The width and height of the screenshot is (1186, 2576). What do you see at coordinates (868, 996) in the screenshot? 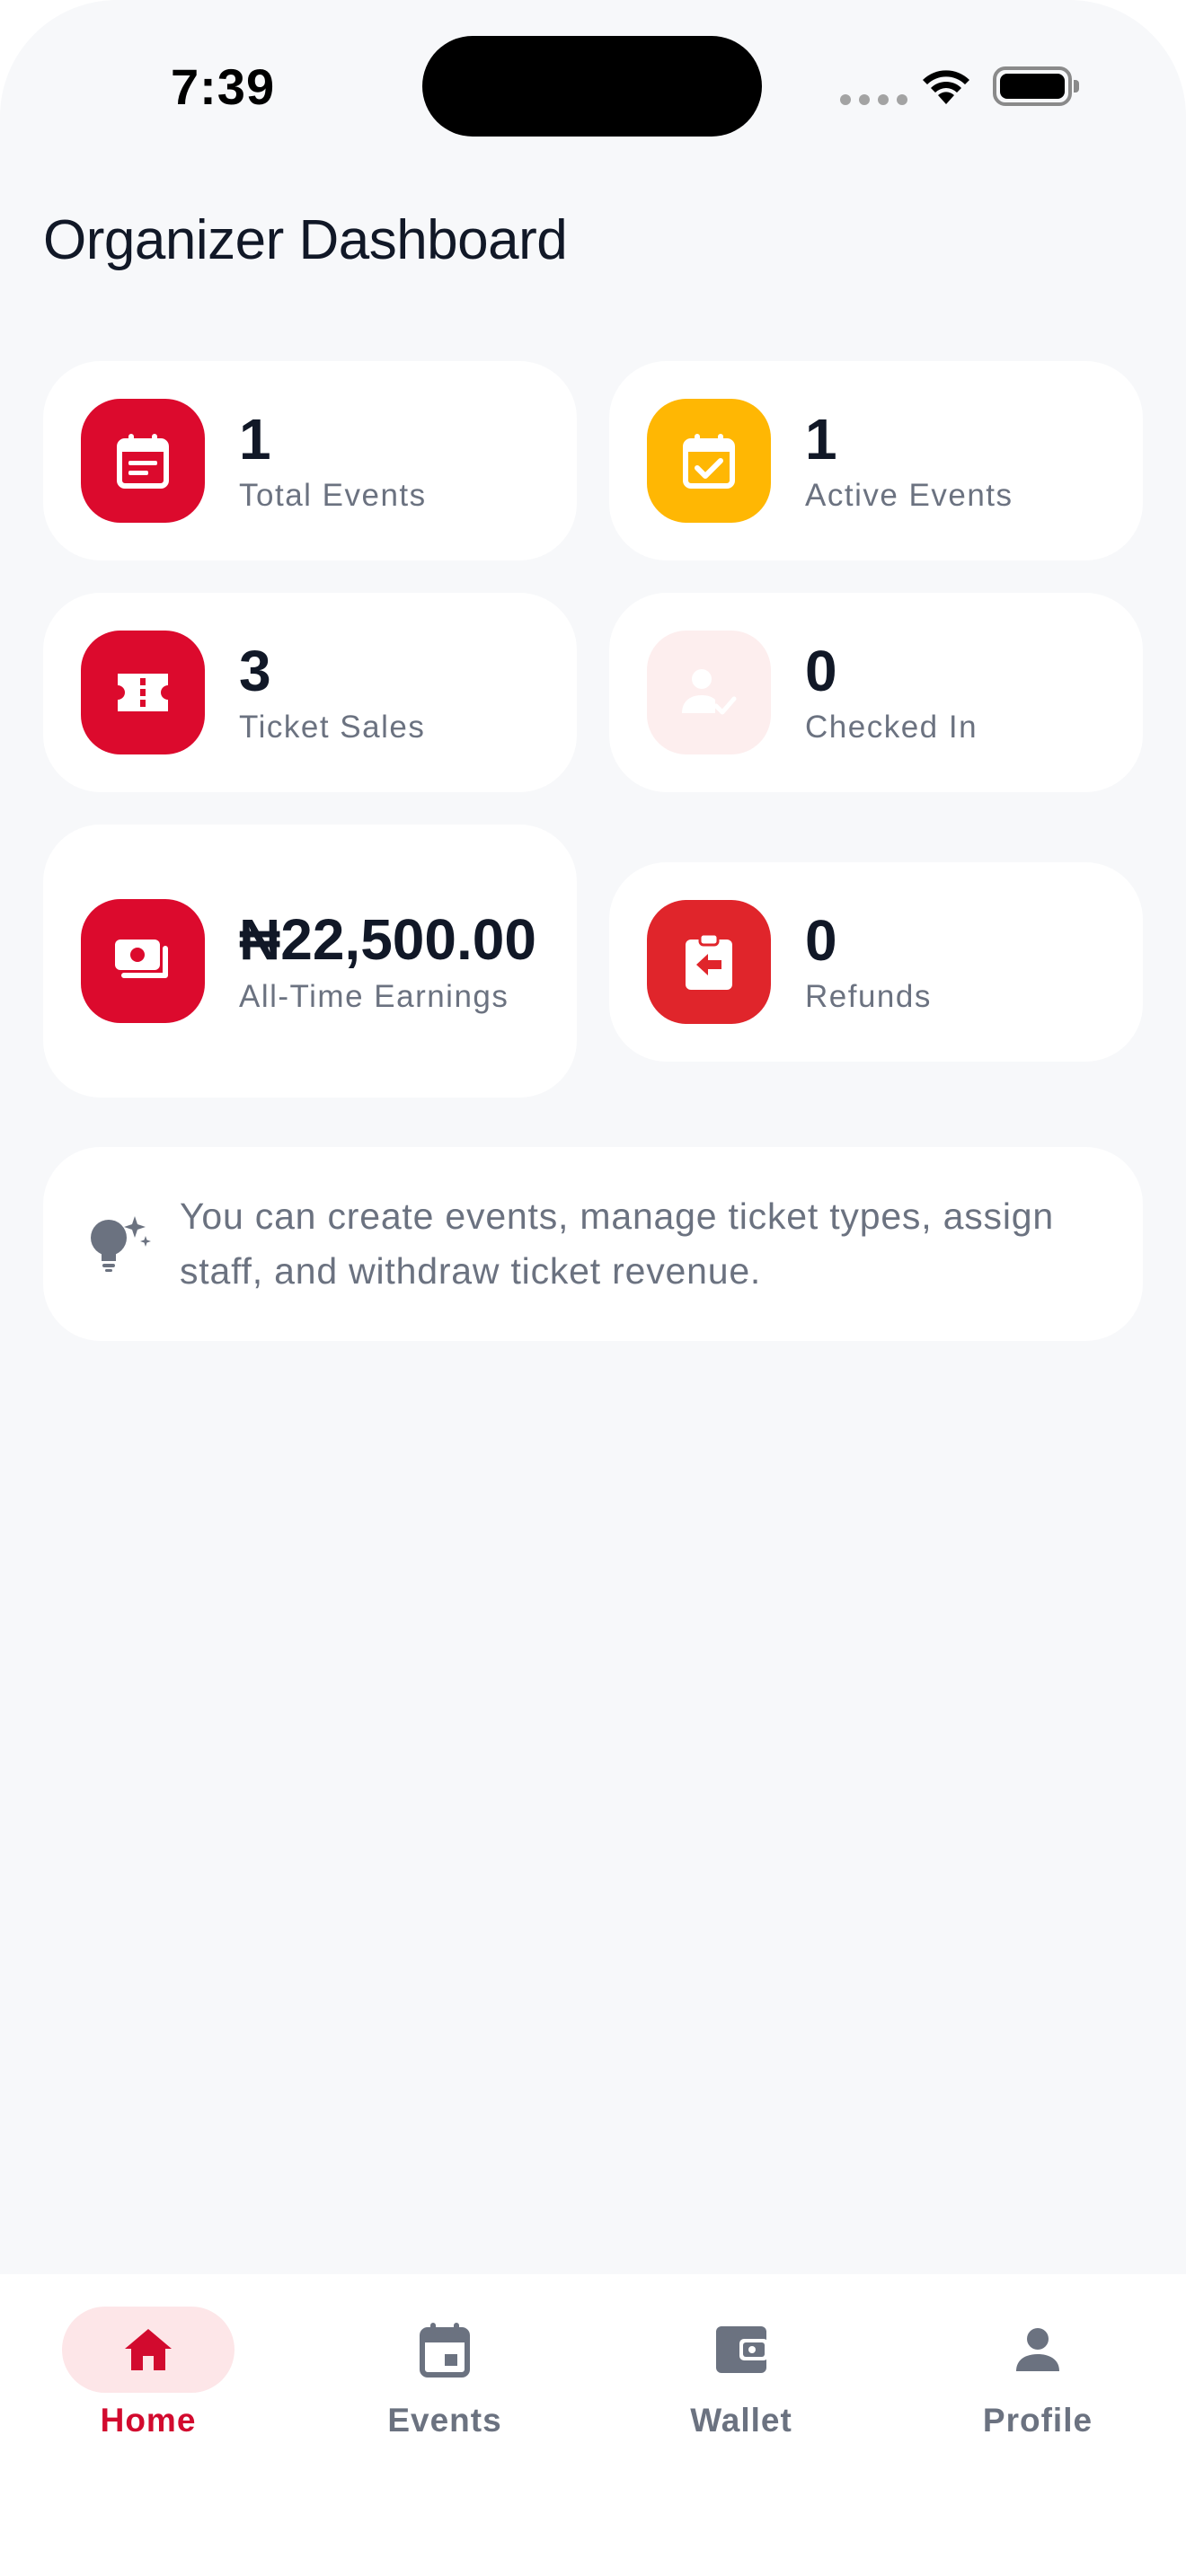
I see `refunds-label: Refunds` at bounding box center [868, 996].